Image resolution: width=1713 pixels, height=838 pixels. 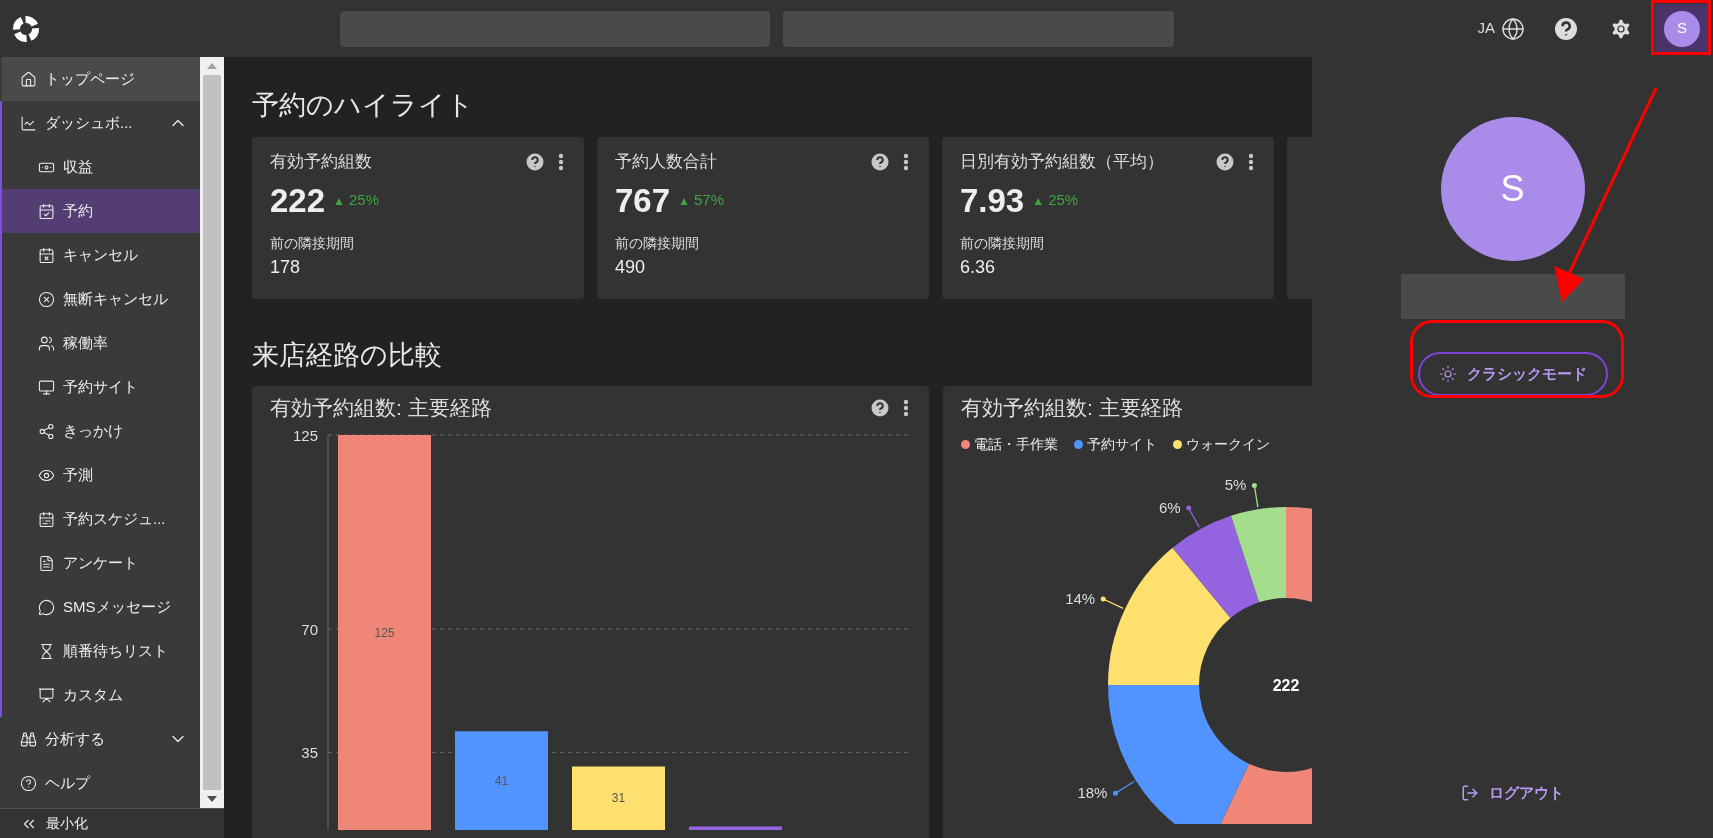 What do you see at coordinates (321, 162) in the screenshot?
I see `card-title: 有効予約組数` at bounding box center [321, 162].